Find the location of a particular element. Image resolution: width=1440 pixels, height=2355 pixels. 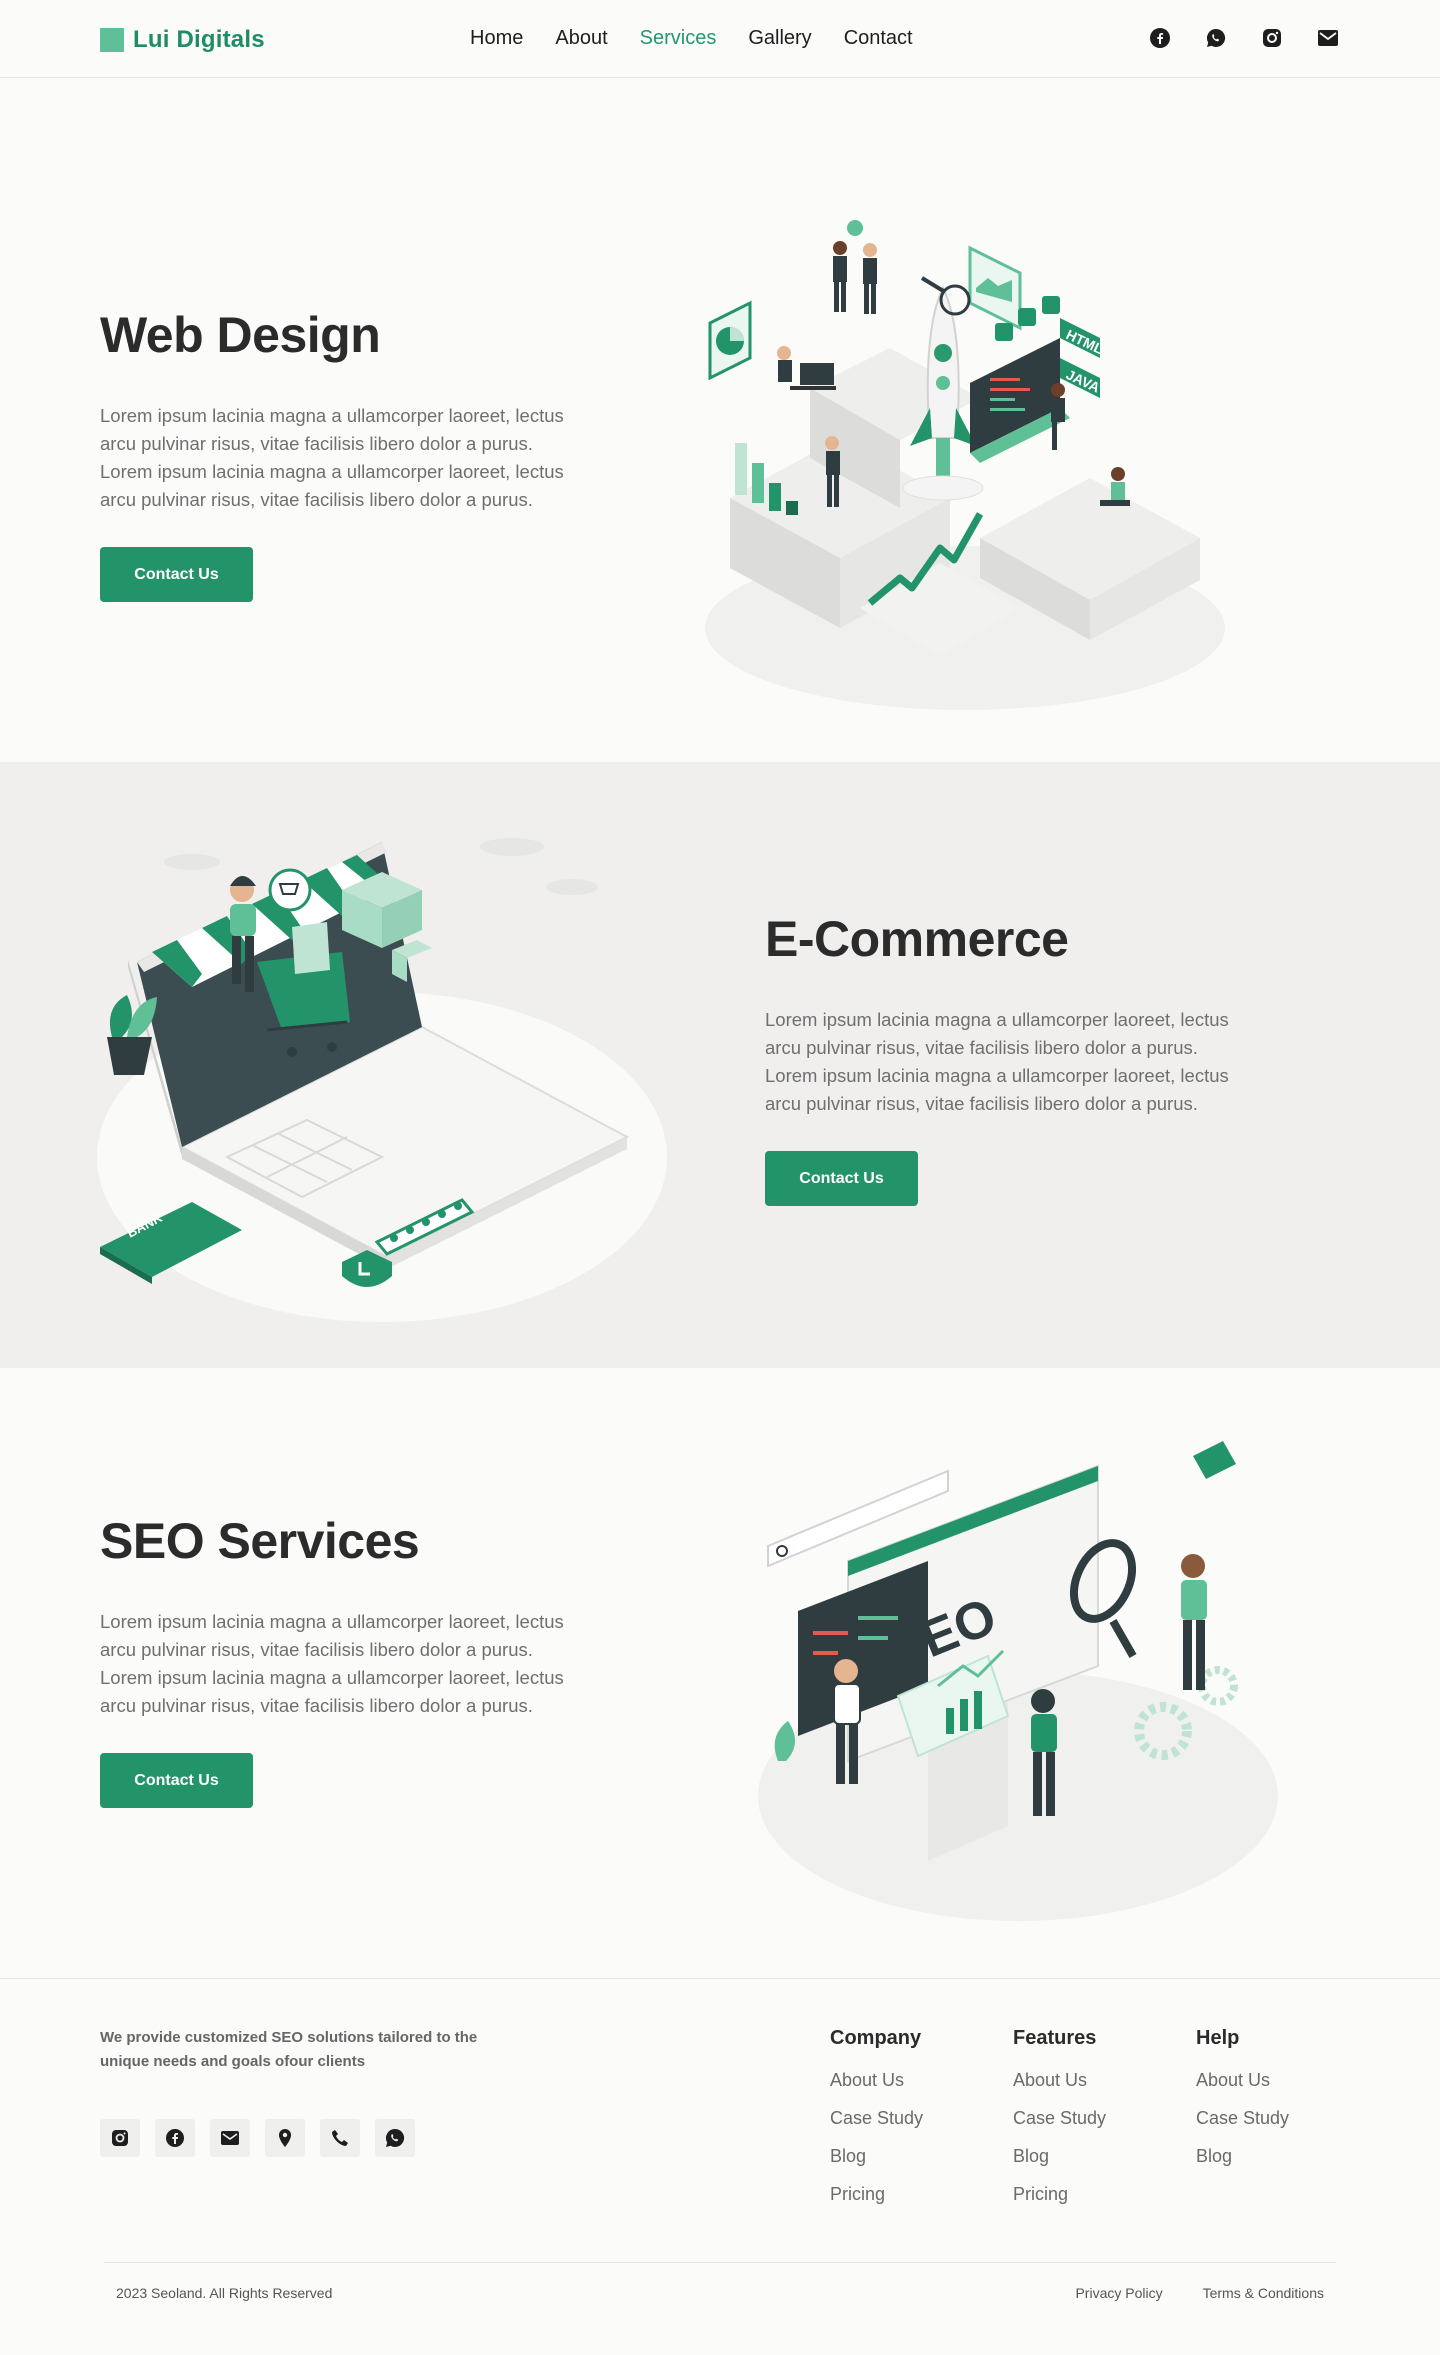

nav-about: About is located at coordinates (581, 38).